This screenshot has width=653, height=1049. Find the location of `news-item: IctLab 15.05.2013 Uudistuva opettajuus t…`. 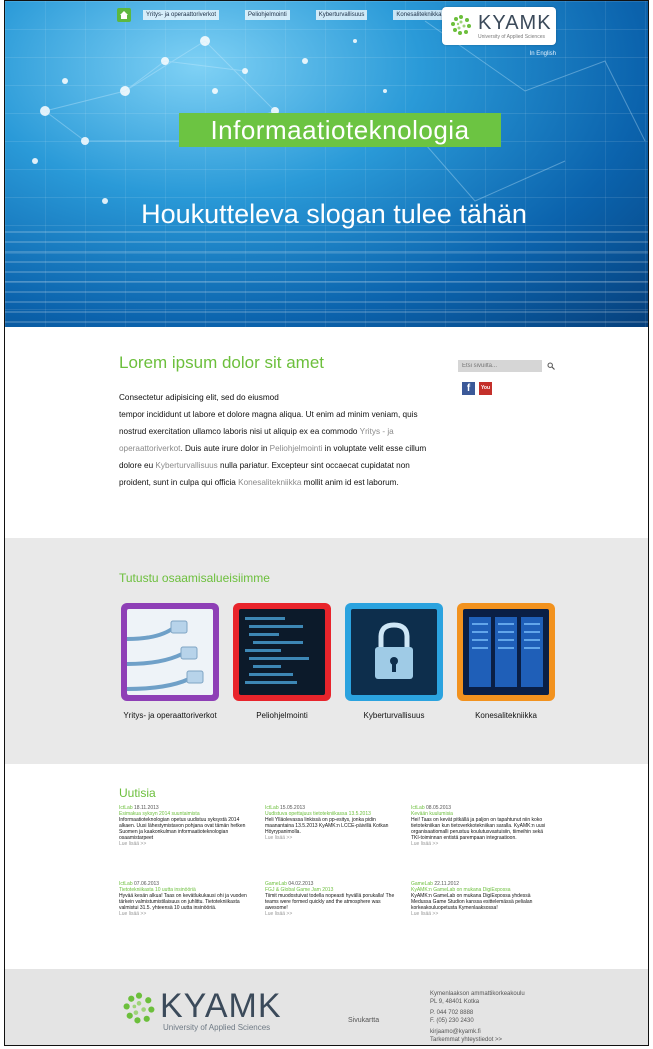

news-item: IctLab 15.05.2013 Uudistuva opettajuus t… is located at coordinates (333, 823).